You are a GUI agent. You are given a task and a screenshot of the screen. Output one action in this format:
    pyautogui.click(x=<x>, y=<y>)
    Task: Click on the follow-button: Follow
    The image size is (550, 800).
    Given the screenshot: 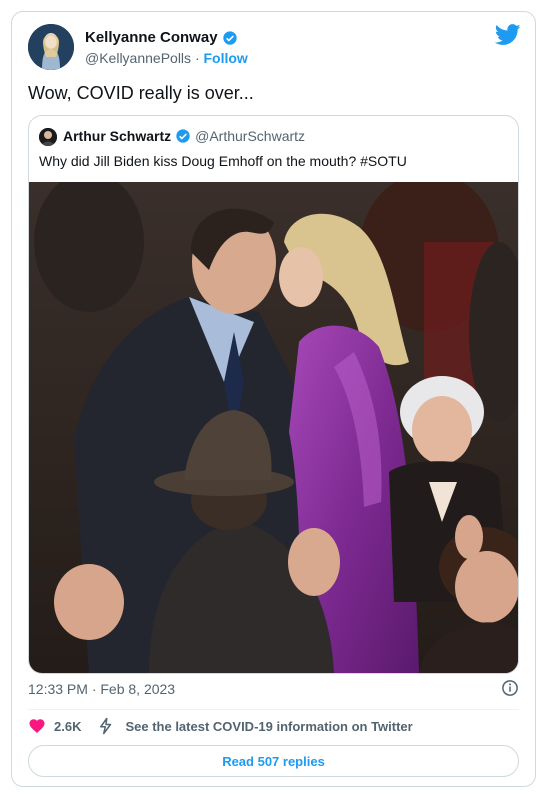 What is the action you would take?
    pyautogui.click(x=226, y=58)
    